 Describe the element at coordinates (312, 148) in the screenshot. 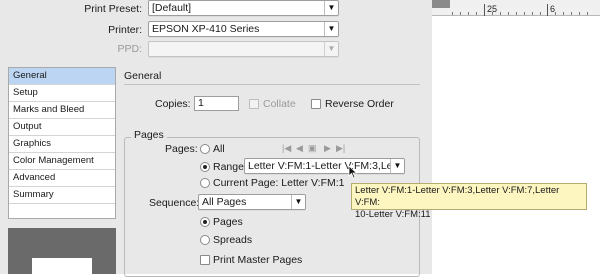

I see `pages-icon: ▣` at that location.